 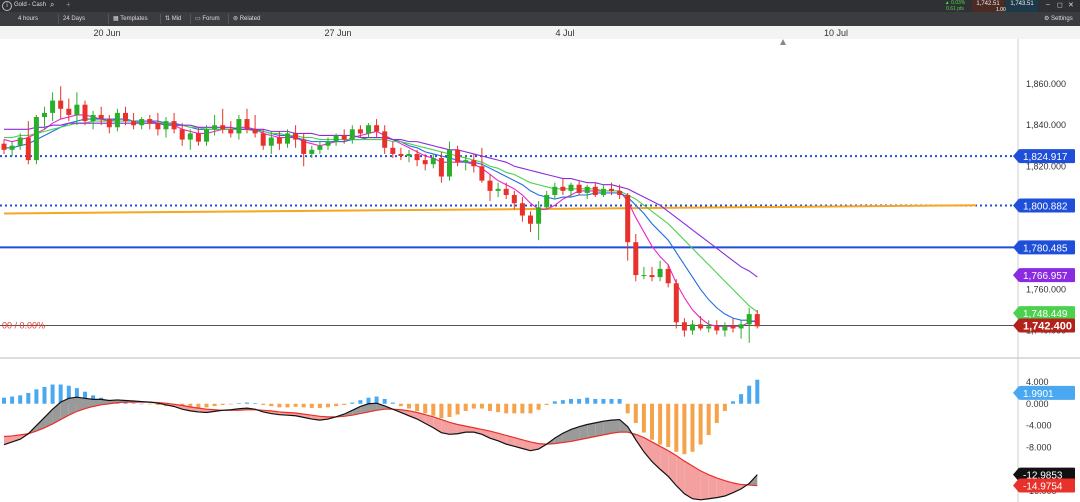 I want to click on settings-button: ⚙ Settings, so click(x=1058, y=19).